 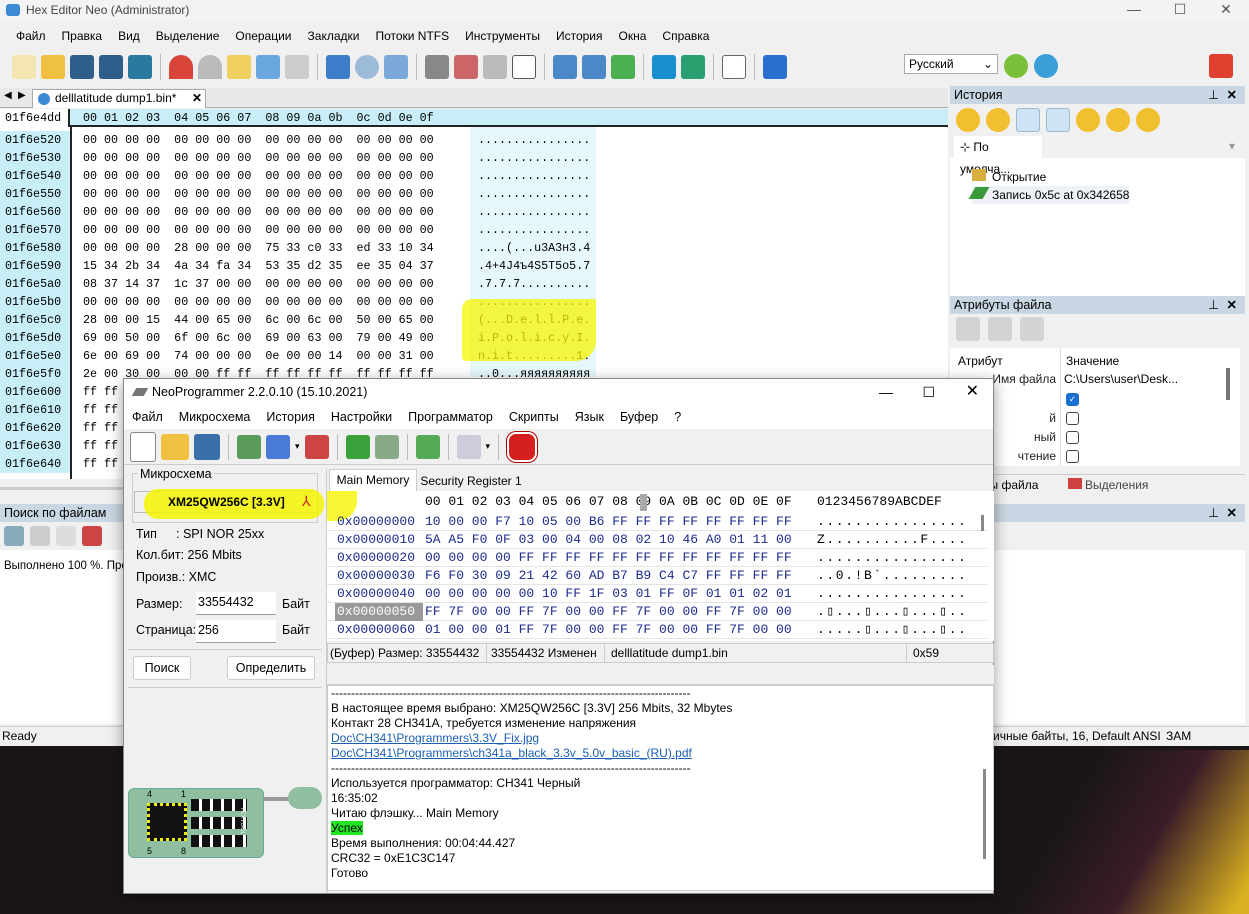 What do you see at coordinates (140, 67) in the screenshot?
I see `save-as-icon` at bounding box center [140, 67].